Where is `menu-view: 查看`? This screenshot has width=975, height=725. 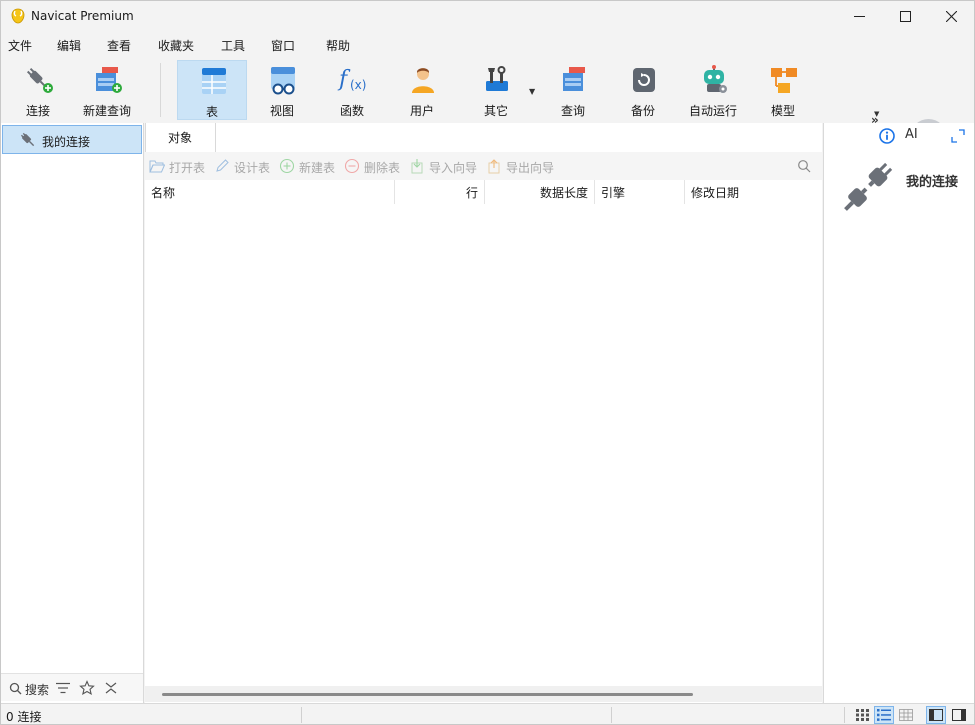
menu-view: 查看 is located at coordinates (119, 45).